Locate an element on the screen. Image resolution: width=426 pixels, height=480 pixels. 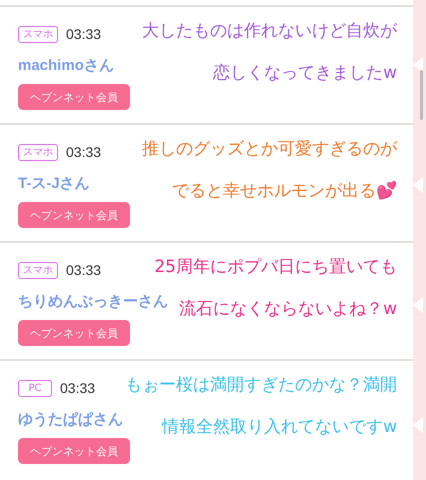
overlay-caption: もぉー桜は満開すぎたのかな？満開 is located at coordinates (261, 385).